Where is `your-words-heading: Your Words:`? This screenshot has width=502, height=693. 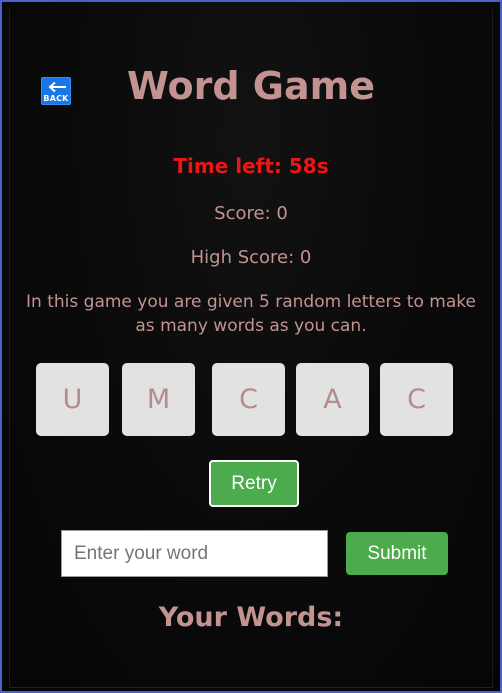
your-words-heading: Your Words: is located at coordinates (251, 617).